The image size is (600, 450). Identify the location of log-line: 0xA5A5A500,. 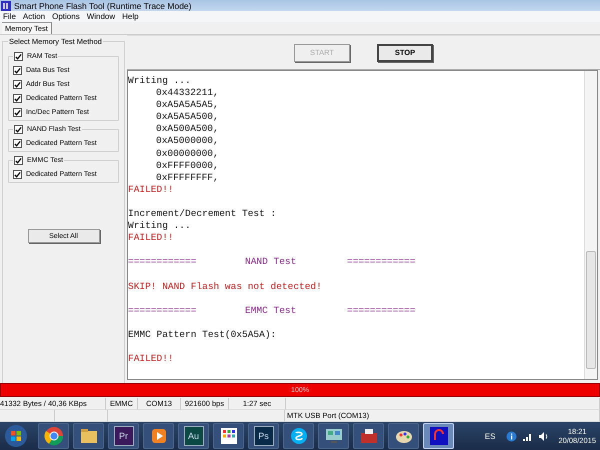
(187, 117).